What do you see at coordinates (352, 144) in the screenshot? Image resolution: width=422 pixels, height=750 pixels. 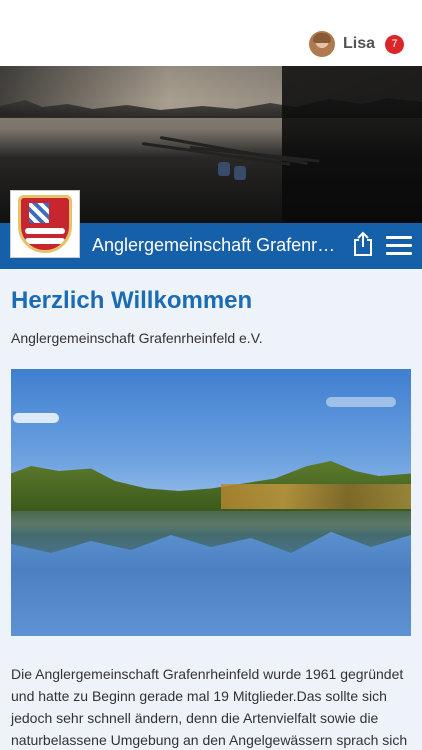 I see `banner-trees` at bounding box center [352, 144].